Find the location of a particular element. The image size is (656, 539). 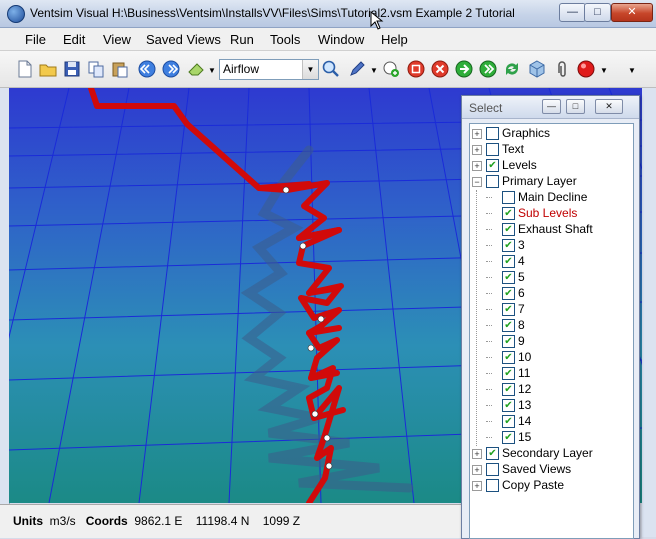

menu-window: Window is located at coordinates (341, 39).